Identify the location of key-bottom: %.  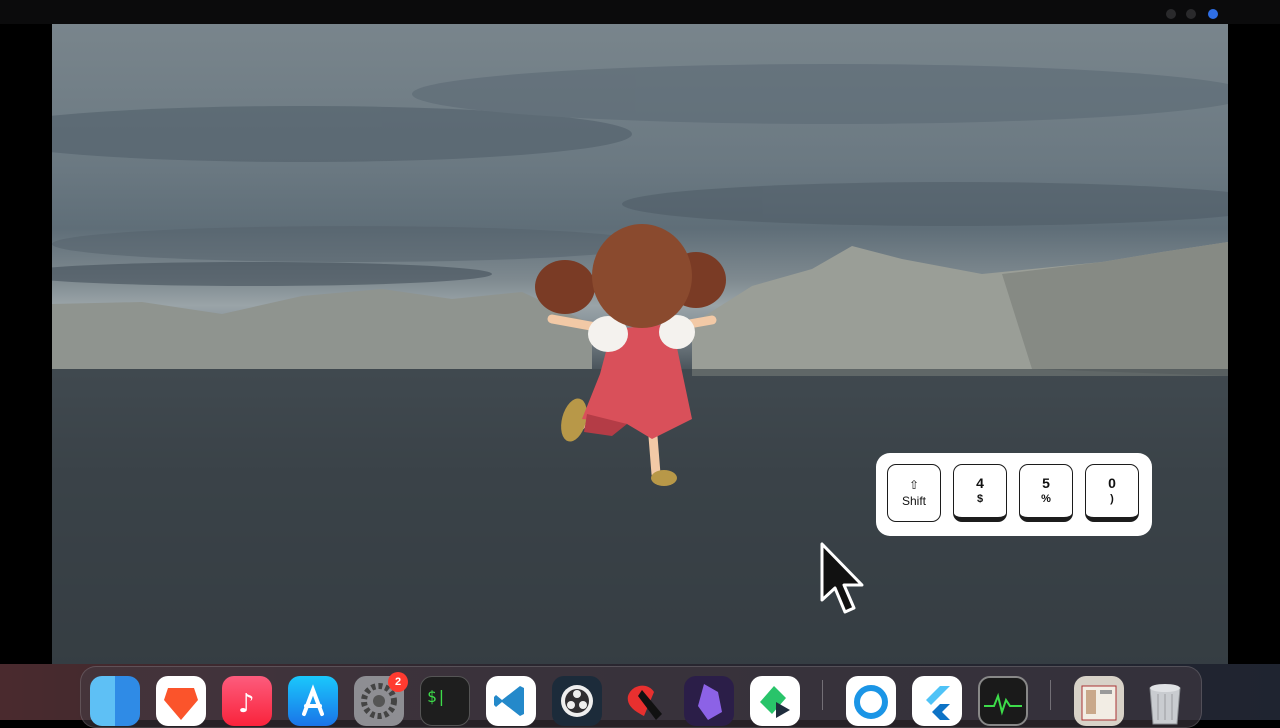
(1046, 499).